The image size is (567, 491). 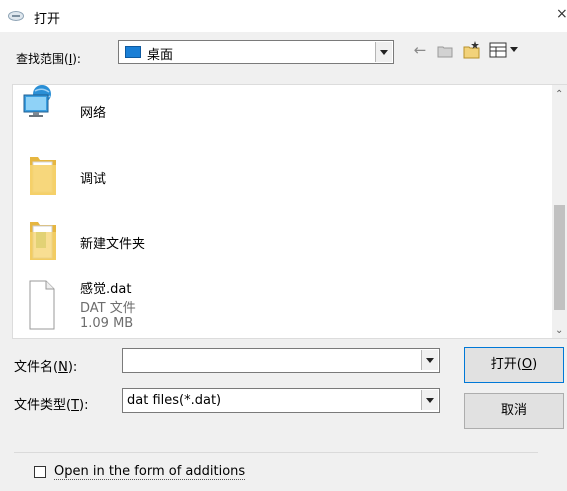 What do you see at coordinates (174, 400) in the screenshot?
I see `filetype-value: dat files(*.dat)` at bounding box center [174, 400].